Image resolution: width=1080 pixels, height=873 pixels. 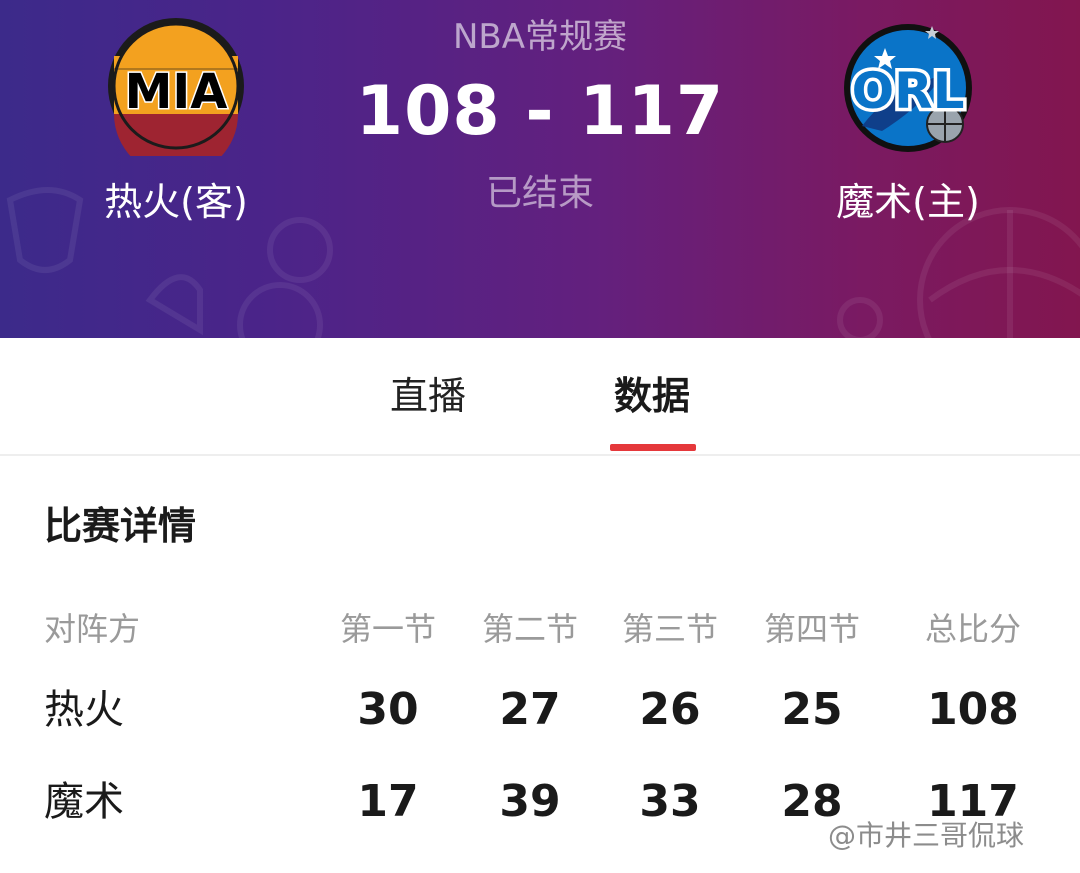 What do you see at coordinates (670, 801) in the screenshot?
I see `row-q3-score: 33` at bounding box center [670, 801].